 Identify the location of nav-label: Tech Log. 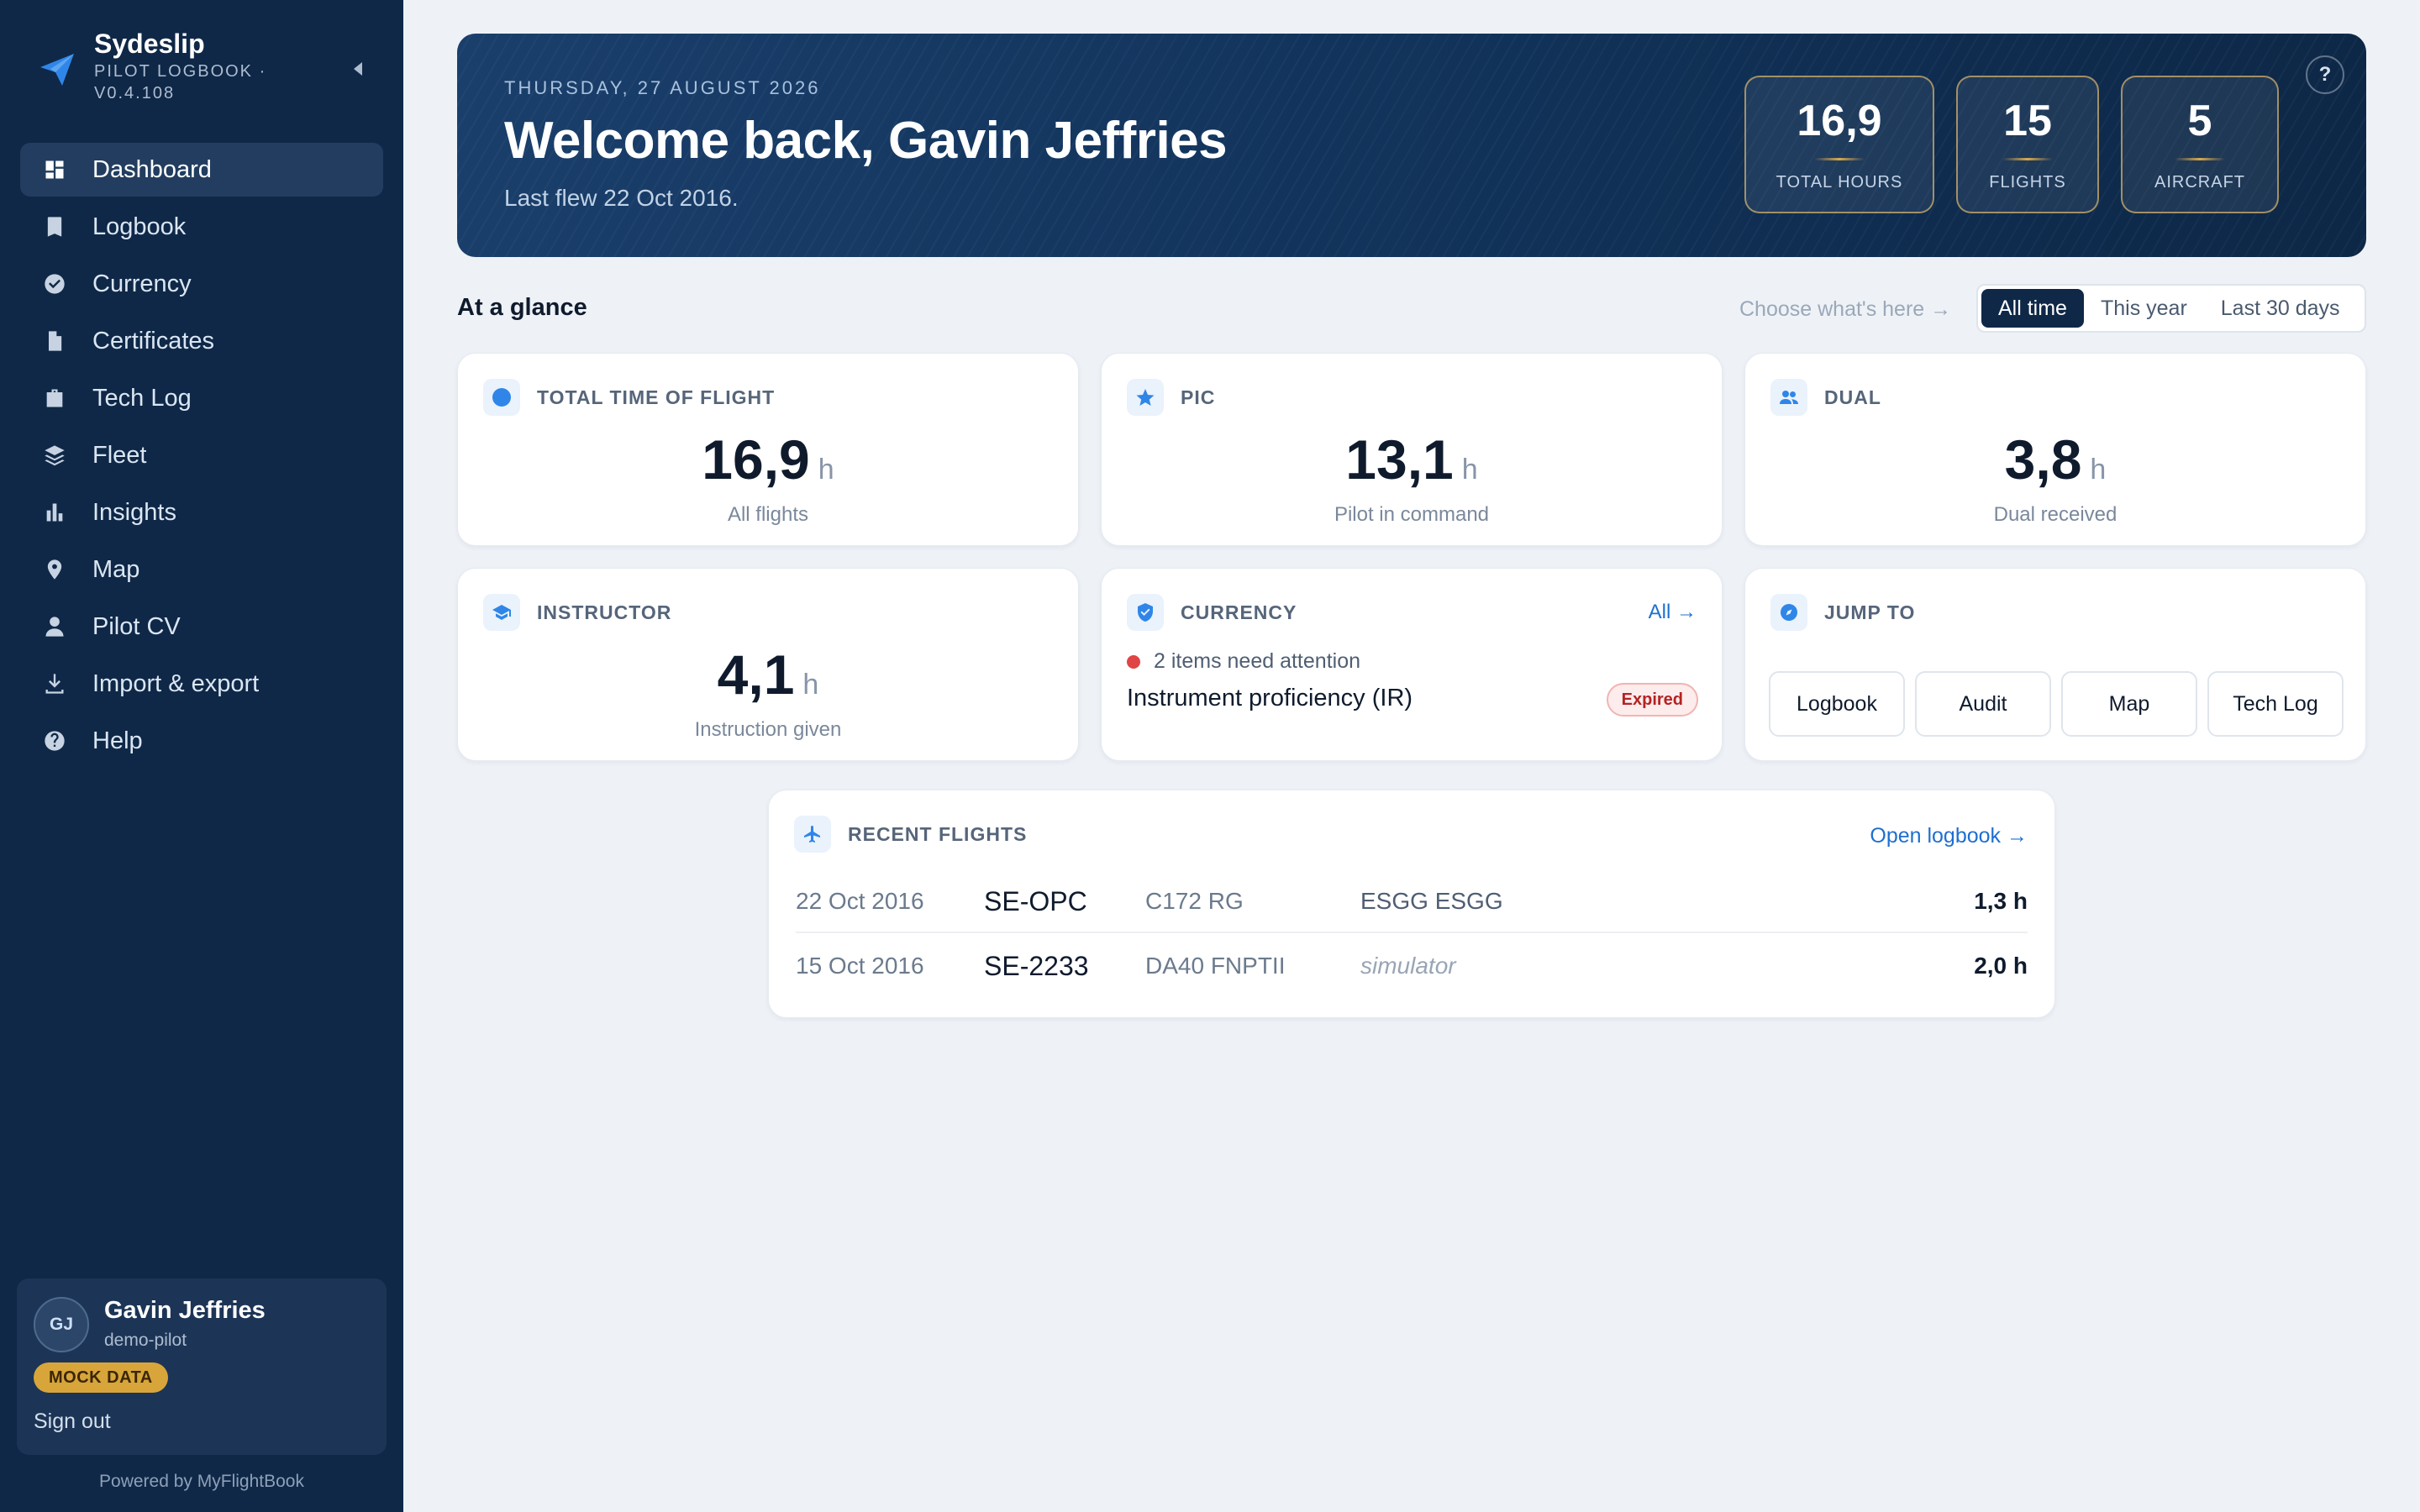
(142, 398).